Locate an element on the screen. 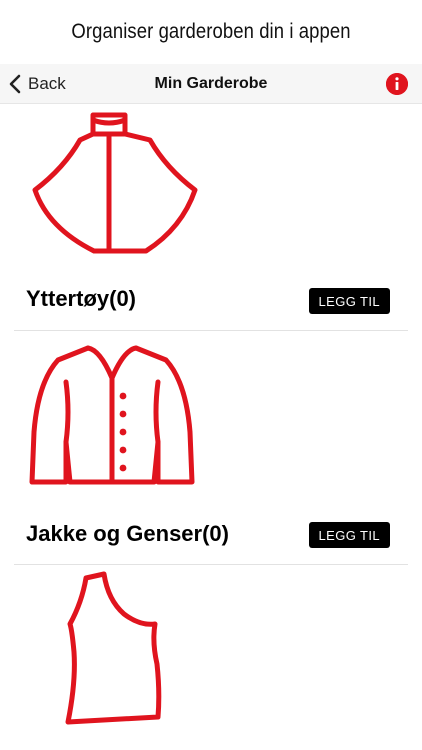 This screenshot has width=422, height=750. info-icon is located at coordinates (397, 84).